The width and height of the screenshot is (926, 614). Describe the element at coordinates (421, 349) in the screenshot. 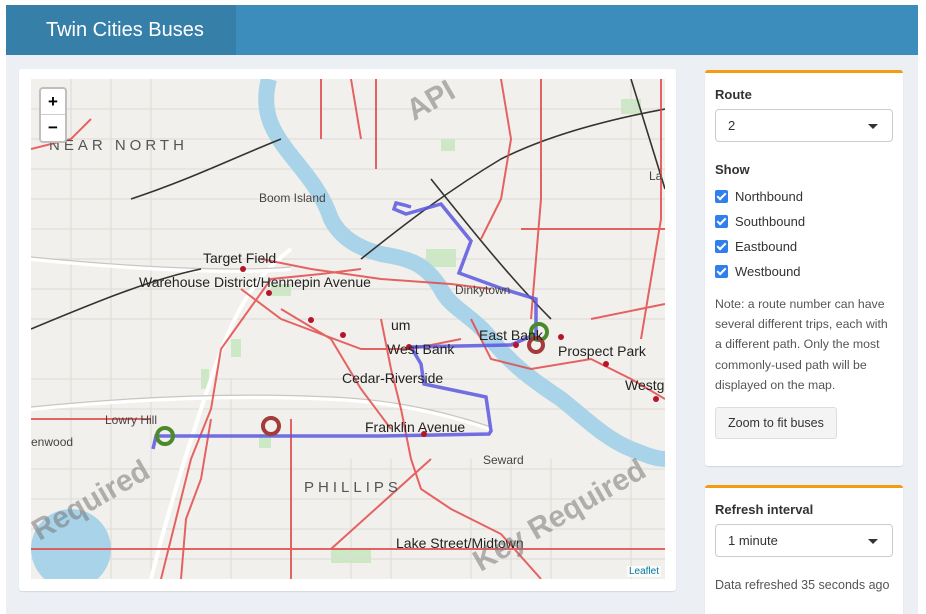

I see `map-label-west-bank: West Bank` at that location.